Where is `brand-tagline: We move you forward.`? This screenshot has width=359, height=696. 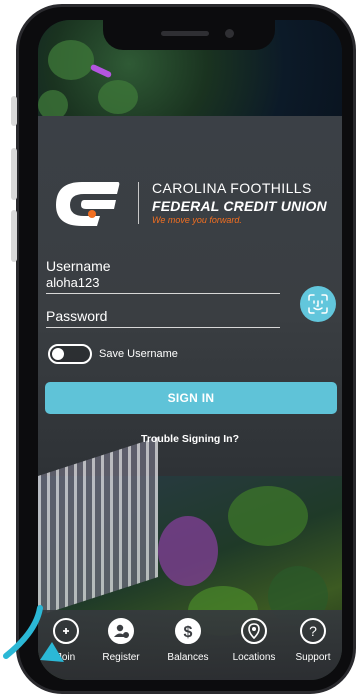
brand-tagline: We move you forward. is located at coordinates (197, 220).